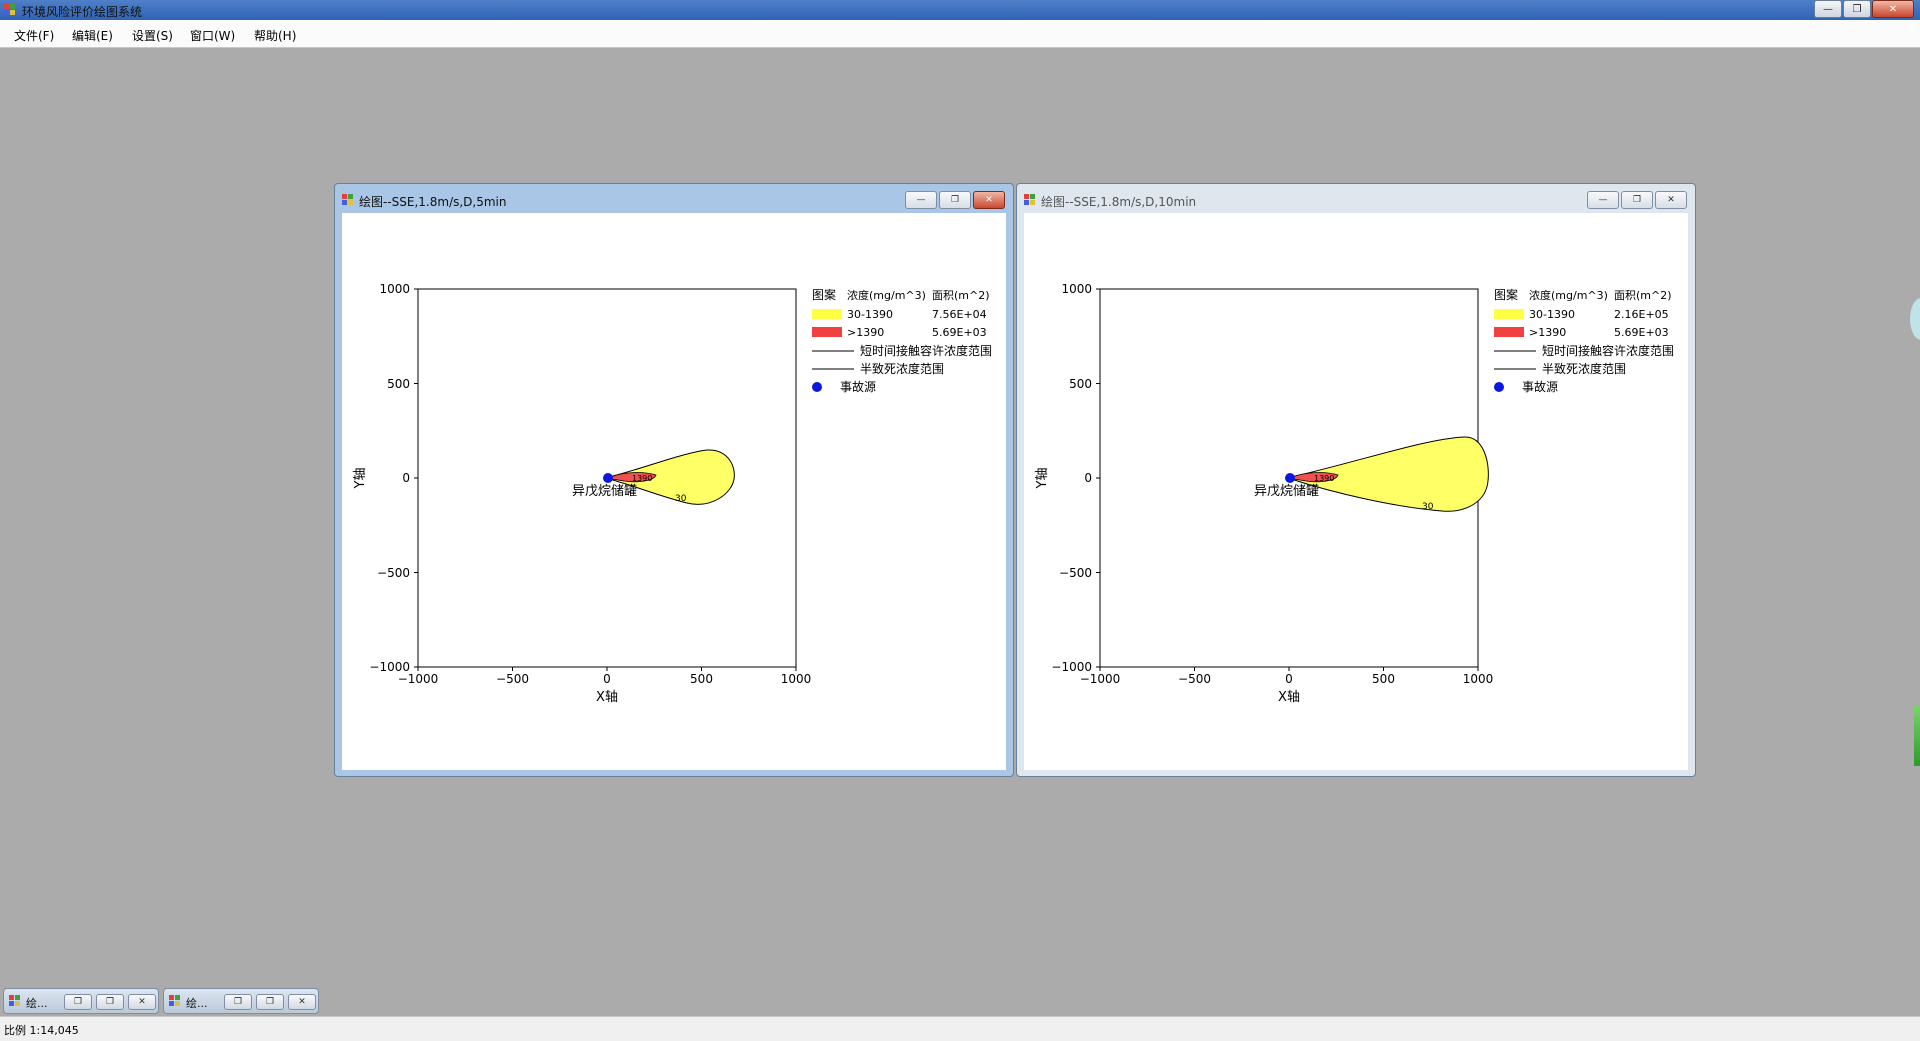 The width and height of the screenshot is (1920, 1041). Describe the element at coordinates (1289, 697) in the screenshot. I see `x-axis-label: X轴` at that location.